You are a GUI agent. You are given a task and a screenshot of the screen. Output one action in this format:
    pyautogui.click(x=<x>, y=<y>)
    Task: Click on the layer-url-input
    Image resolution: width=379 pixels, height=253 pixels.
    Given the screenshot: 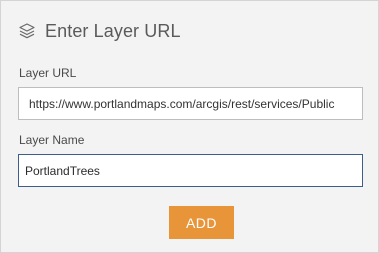 What is the action you would take?
    pyautogui.click(x=190, y=103)
    